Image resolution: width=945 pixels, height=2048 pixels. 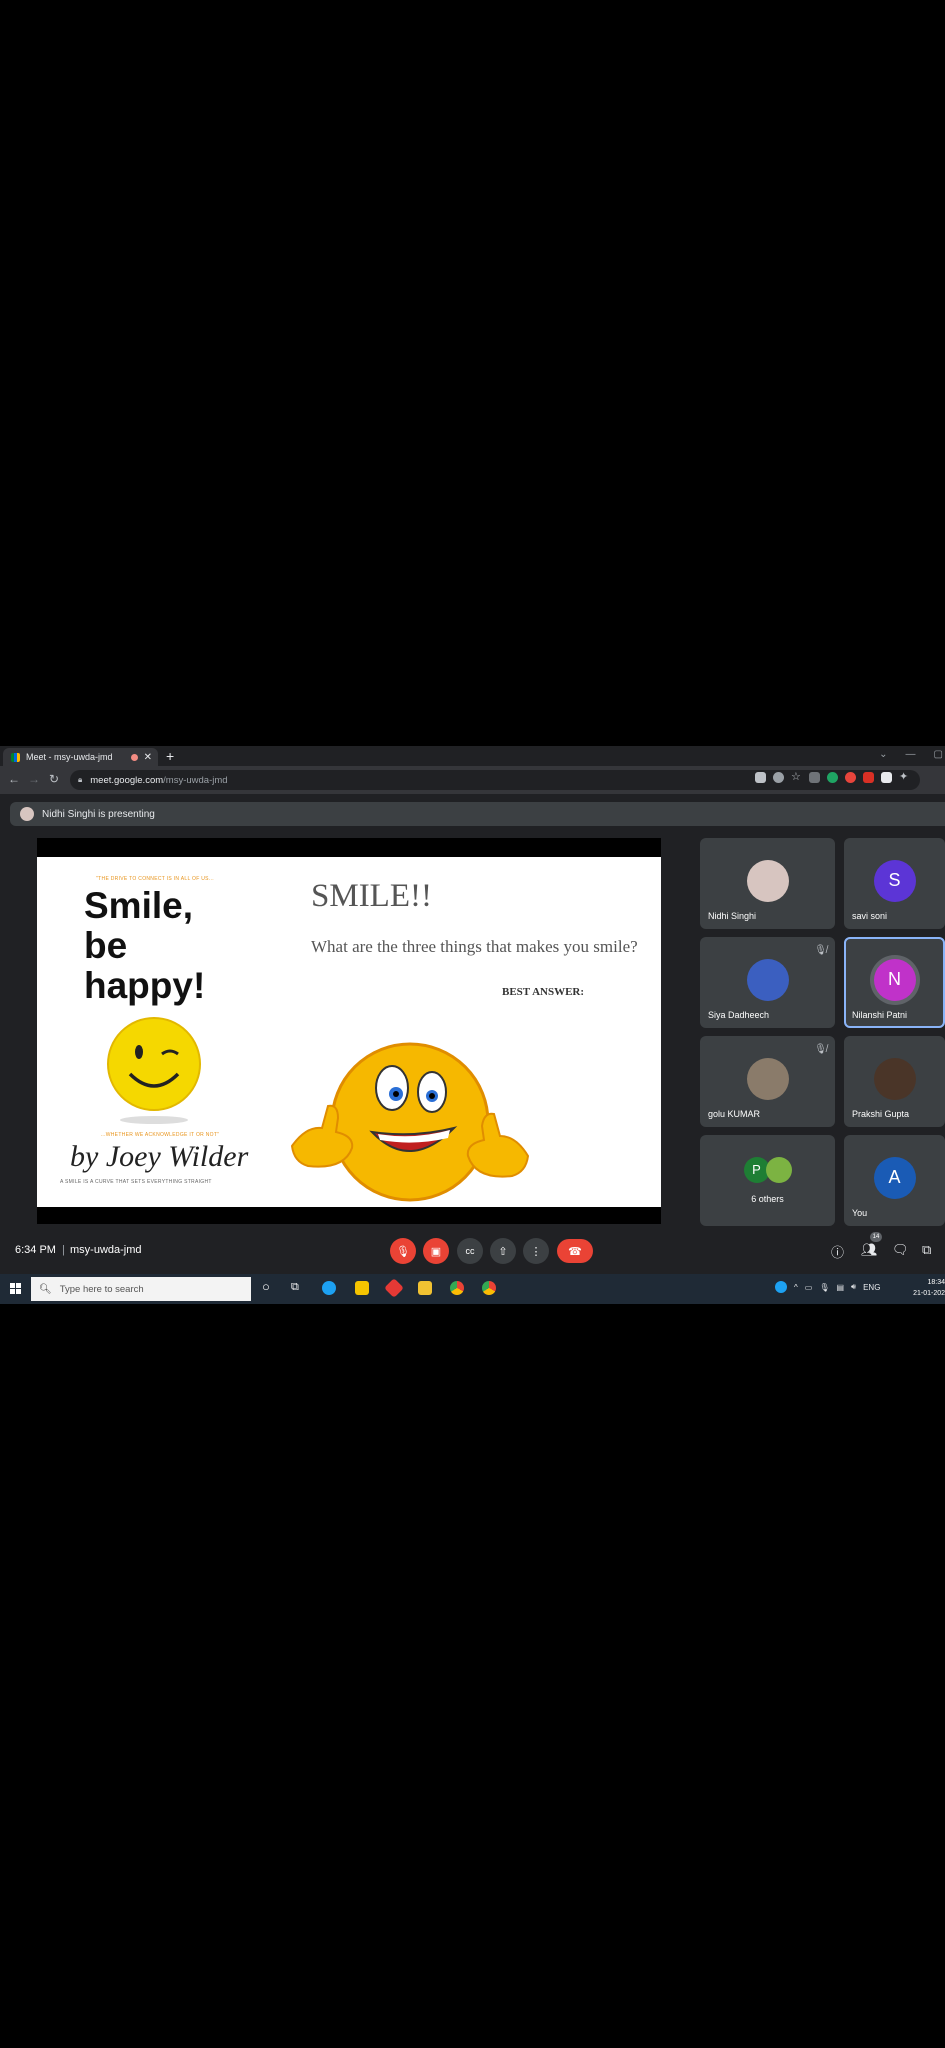 What do you see at coordinates (781, 1287) in the screenshot?
I see `help-icon` at bounding box center [781, 1287].